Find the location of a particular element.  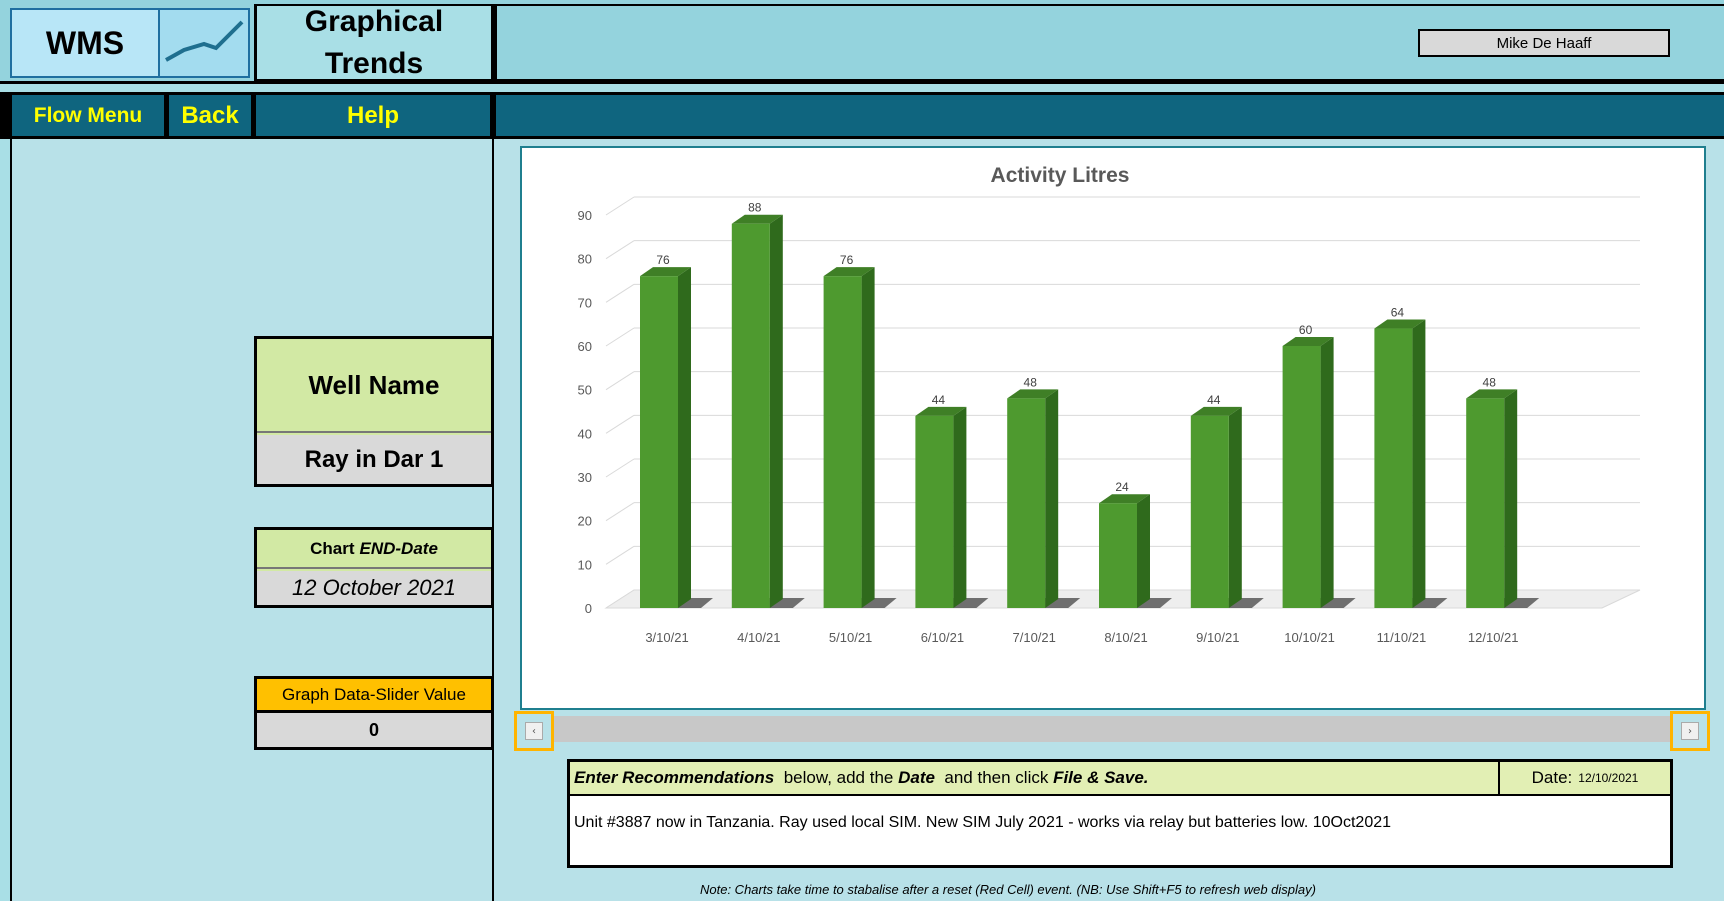

instr-text-2: and then click is located at coordinates (994, 777).